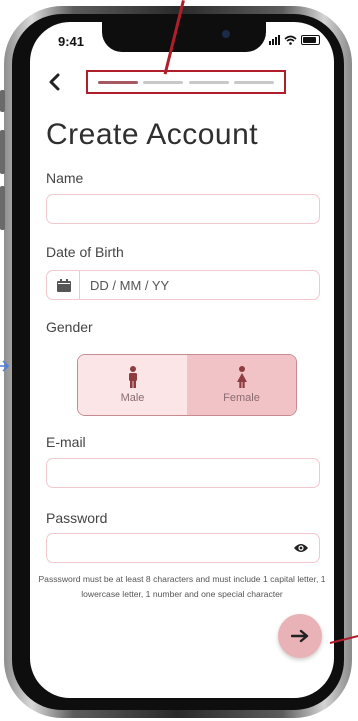 The height and width of the screenshot is (721, 358). Describe the element at coordinates (69, 327) in the screenshot. I see `gender-label: Gender` at that location.